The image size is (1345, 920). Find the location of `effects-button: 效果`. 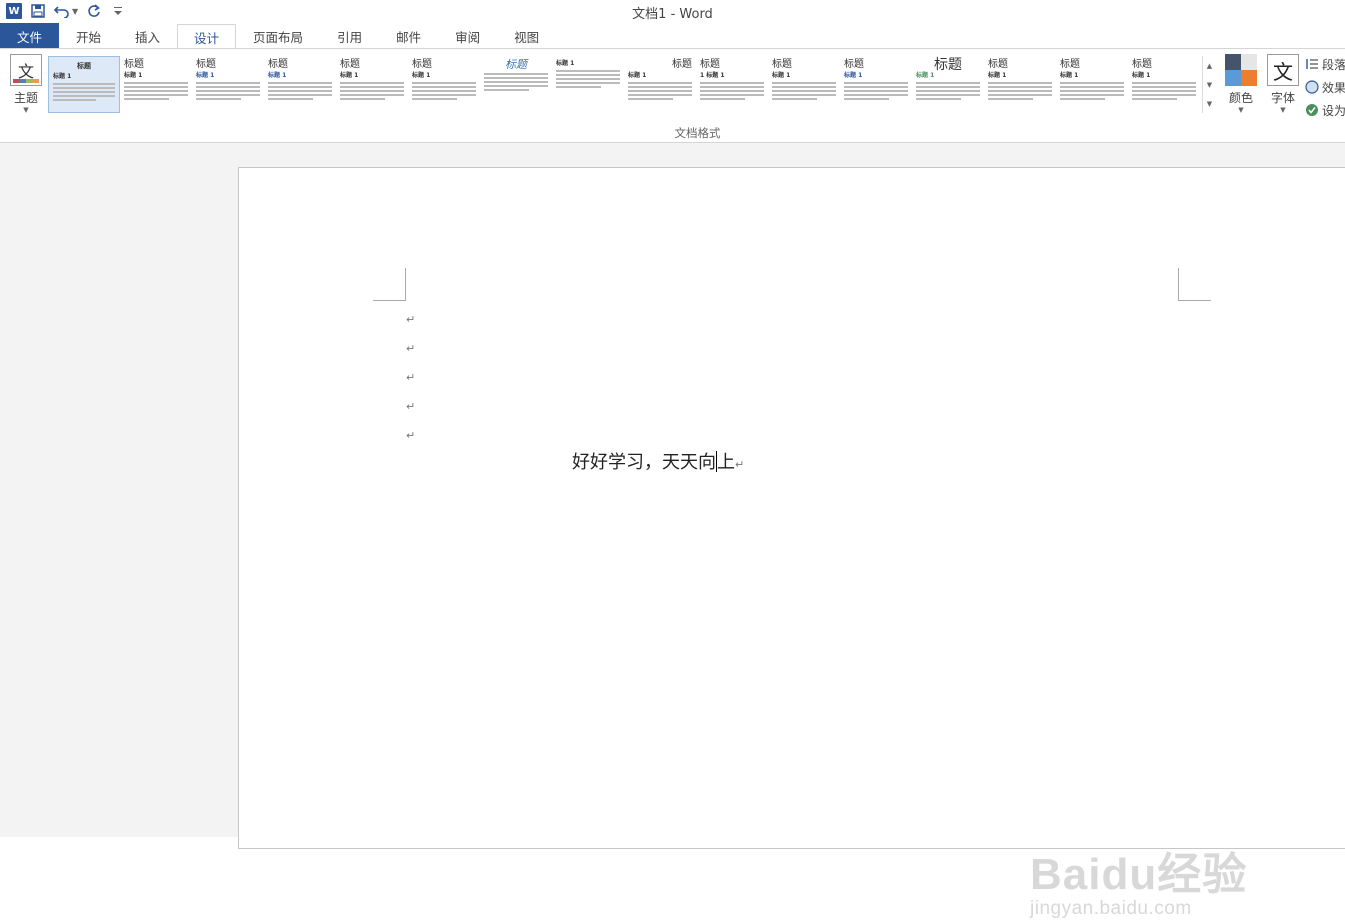

effects-button: 效果 is located at coordinates (1325, 87).